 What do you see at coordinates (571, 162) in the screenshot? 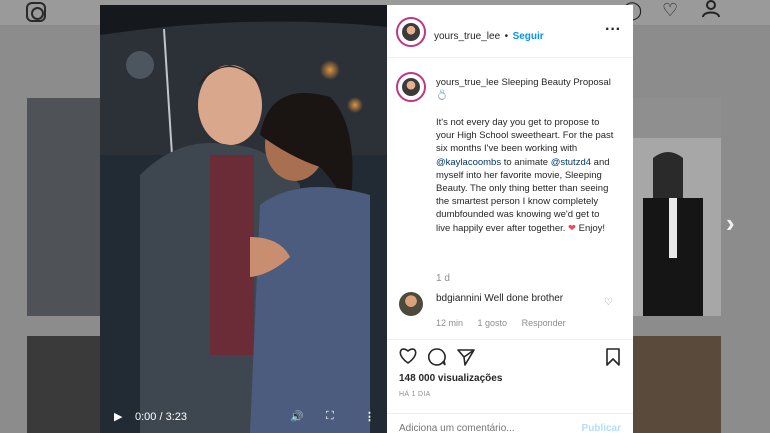
I see `mention-link: @stutzd4` at bounding box center [571, 162].